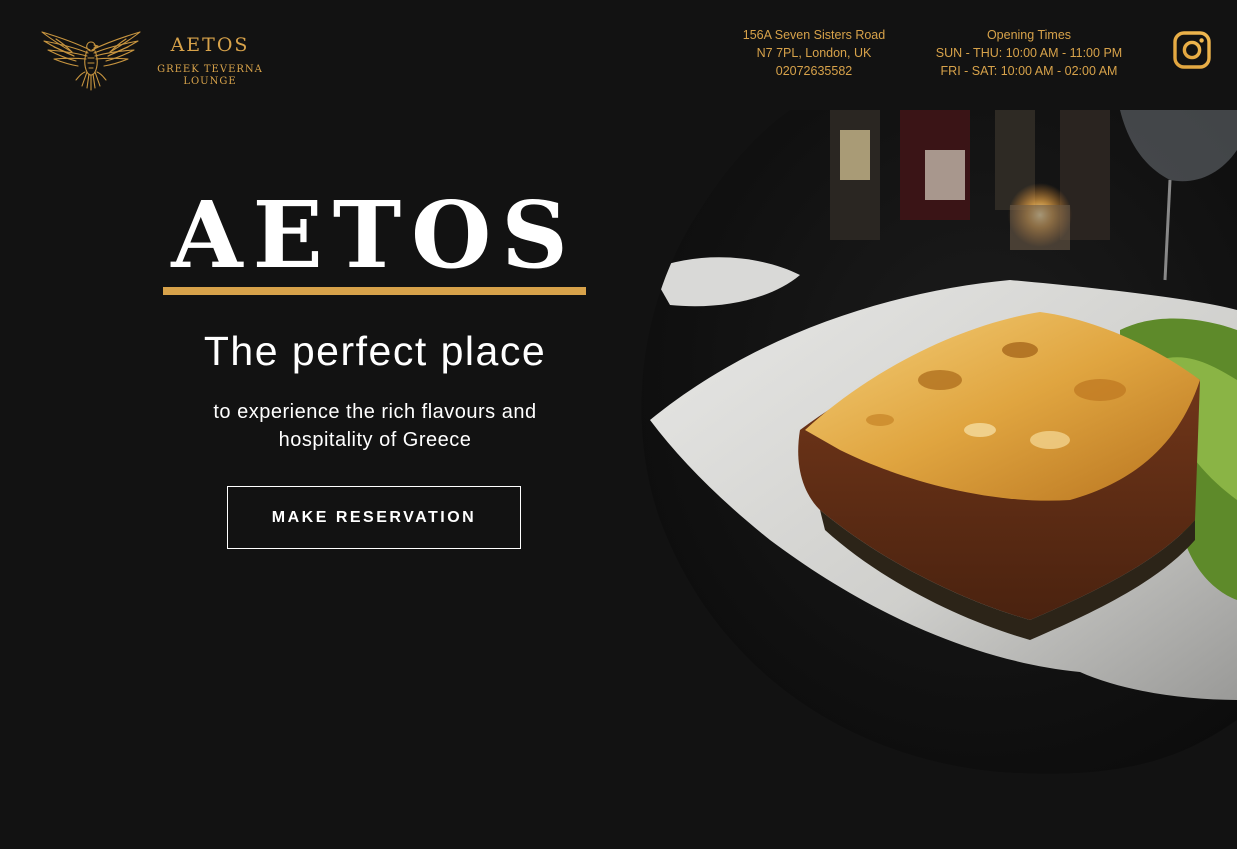 The width and height of the screenshot is (1237, 849). I want to click on address-line2-link: N7 7PL, London, UK, so click(814, 53).